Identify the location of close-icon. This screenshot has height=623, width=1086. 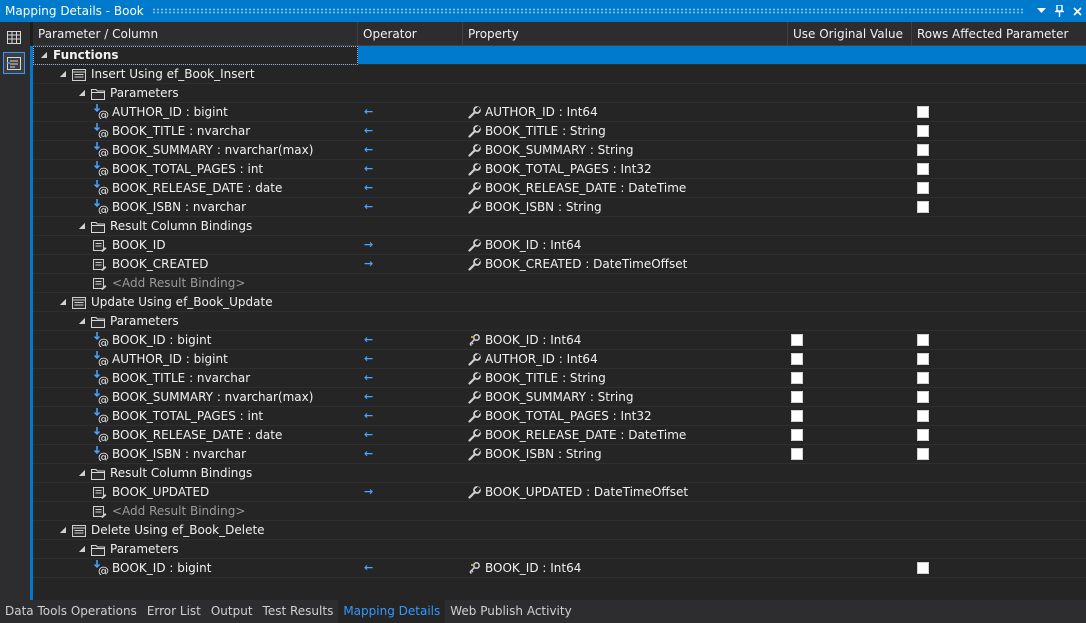
(1077, 11).